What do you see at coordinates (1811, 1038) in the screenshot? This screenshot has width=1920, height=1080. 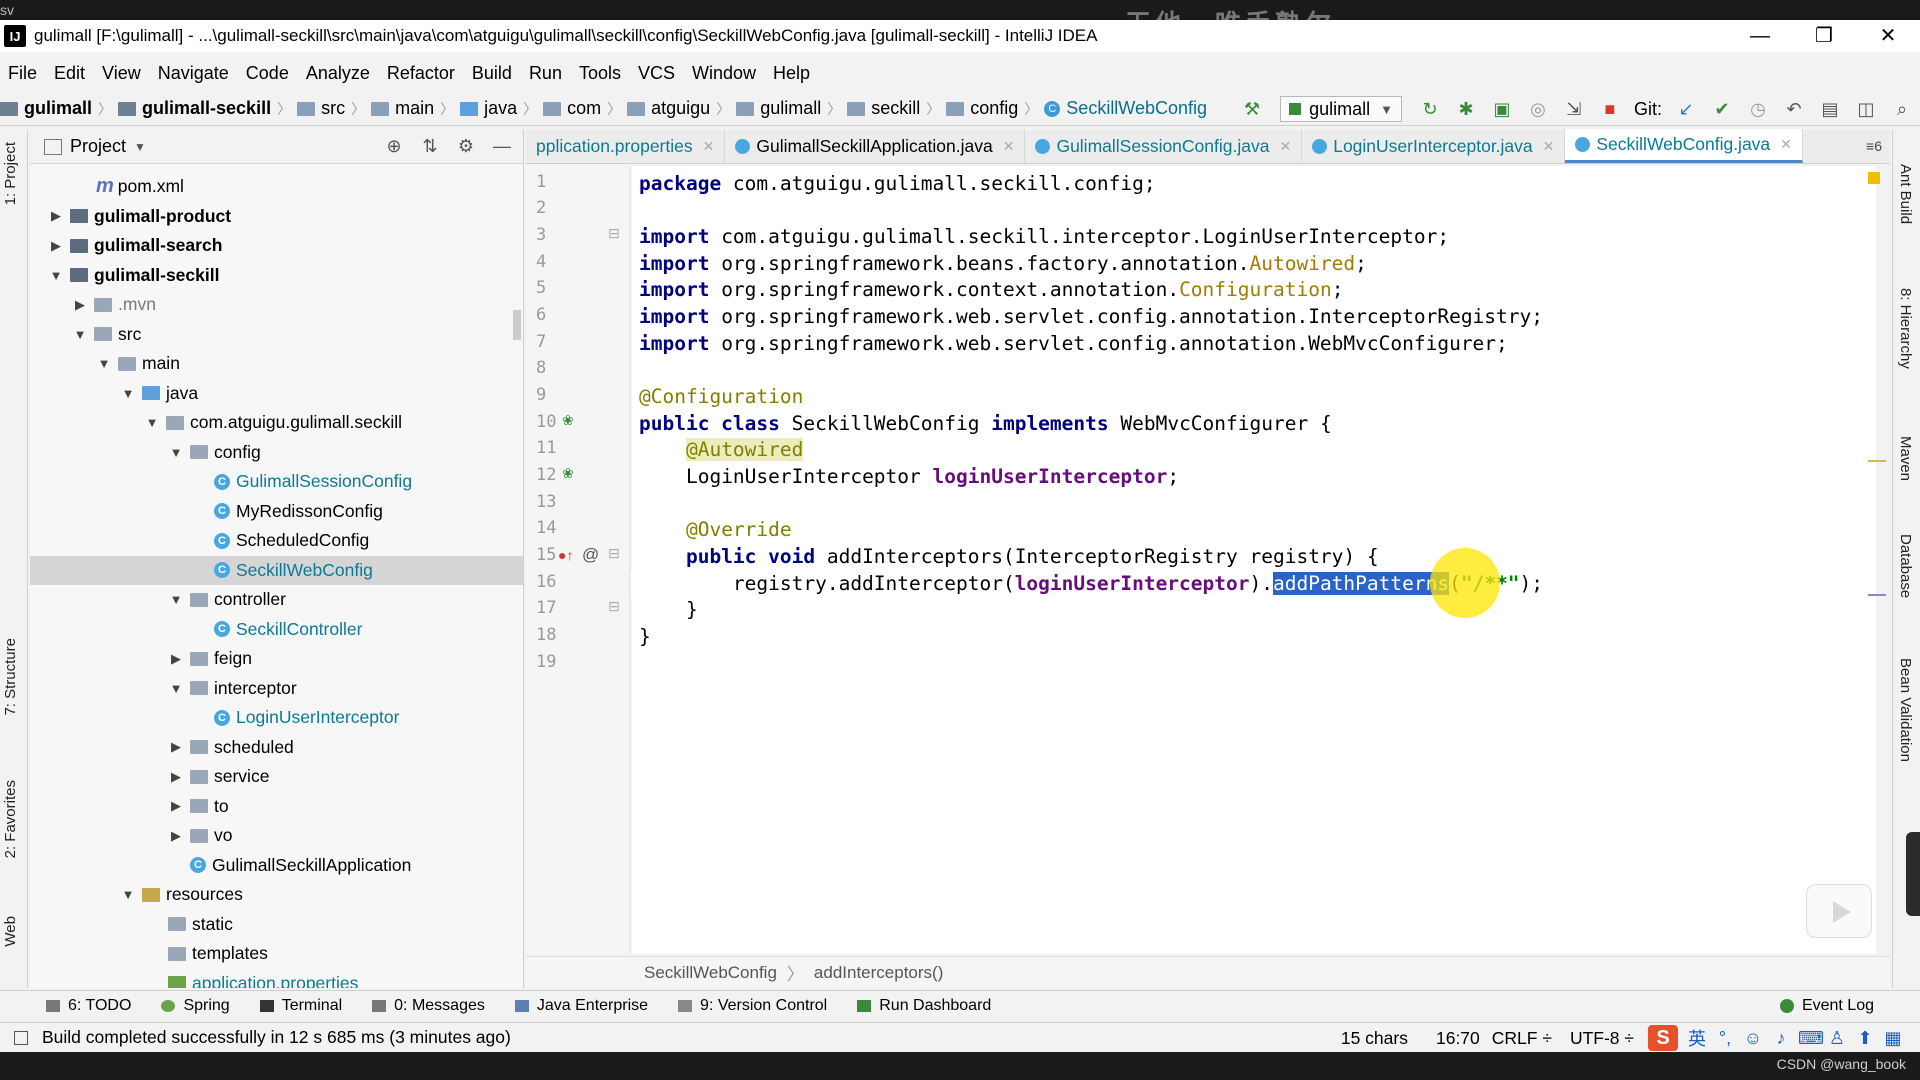 I see `keyboard-icon: ⌨` at bounding box center [1811, 1038].